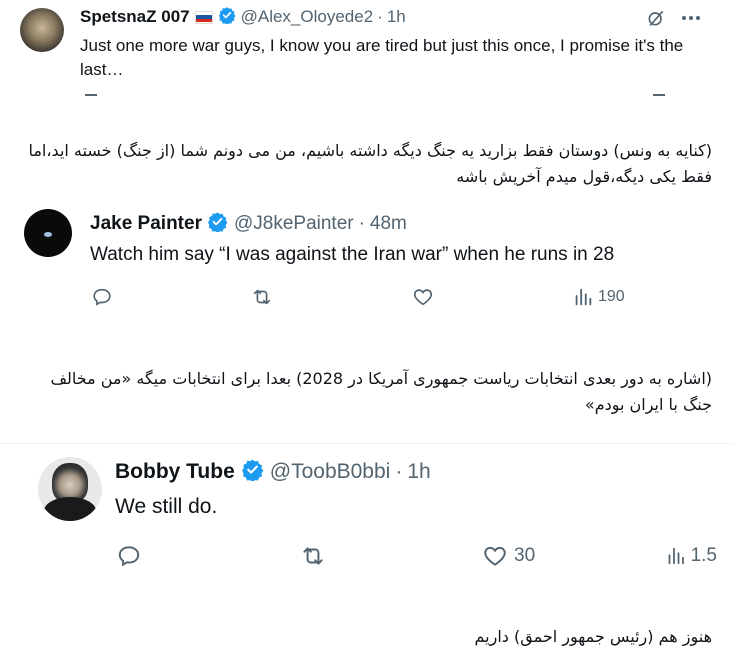 This screenshot has height=660, width=733. Describe the element at coordinates (330, 472) in the screenshot. I see `author-handle: @ToobB0bbi` at that location.